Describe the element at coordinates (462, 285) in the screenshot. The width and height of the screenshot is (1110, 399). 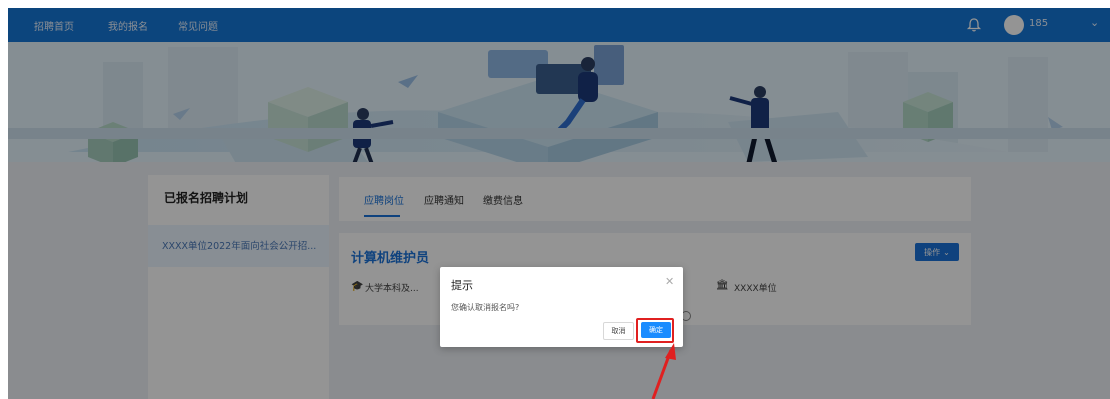
I see `dialog-title: 提示` at that location.